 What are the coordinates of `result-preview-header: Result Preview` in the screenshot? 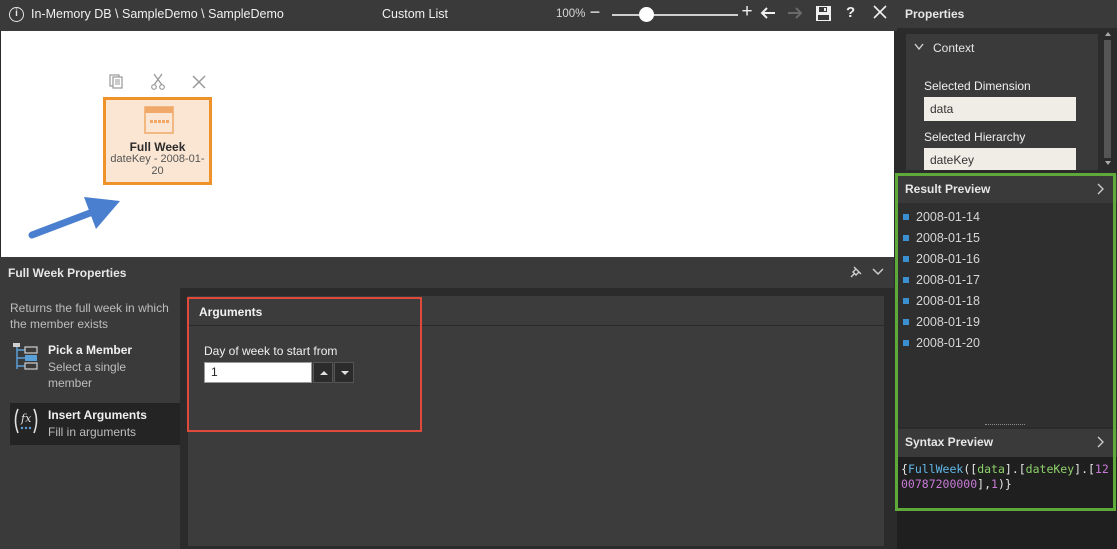 It's located at (1007, 189).